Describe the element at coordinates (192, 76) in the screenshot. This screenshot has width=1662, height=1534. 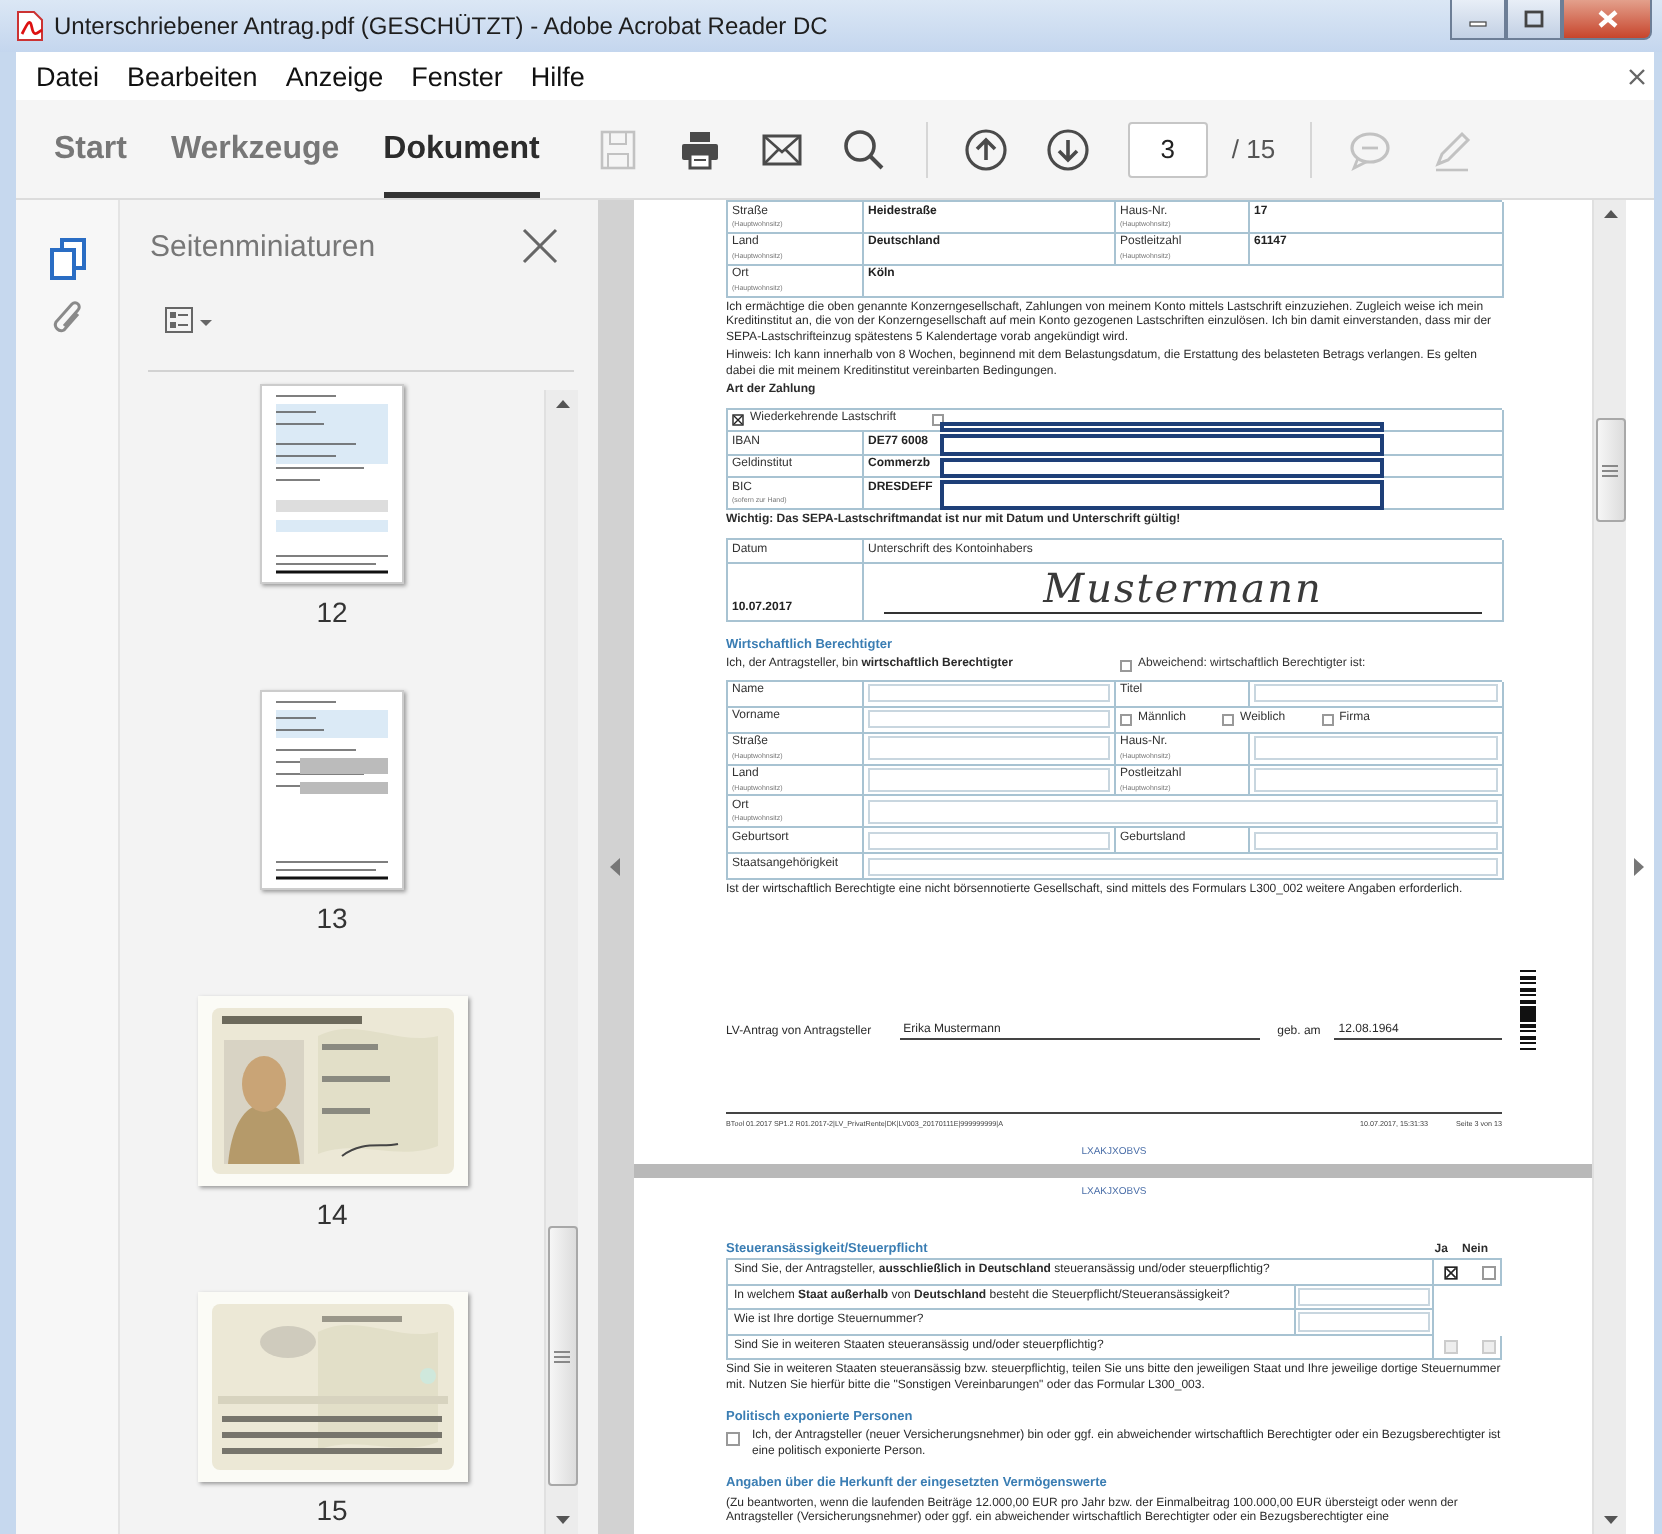
I see `menu-item: Bearbeiten` at that location.